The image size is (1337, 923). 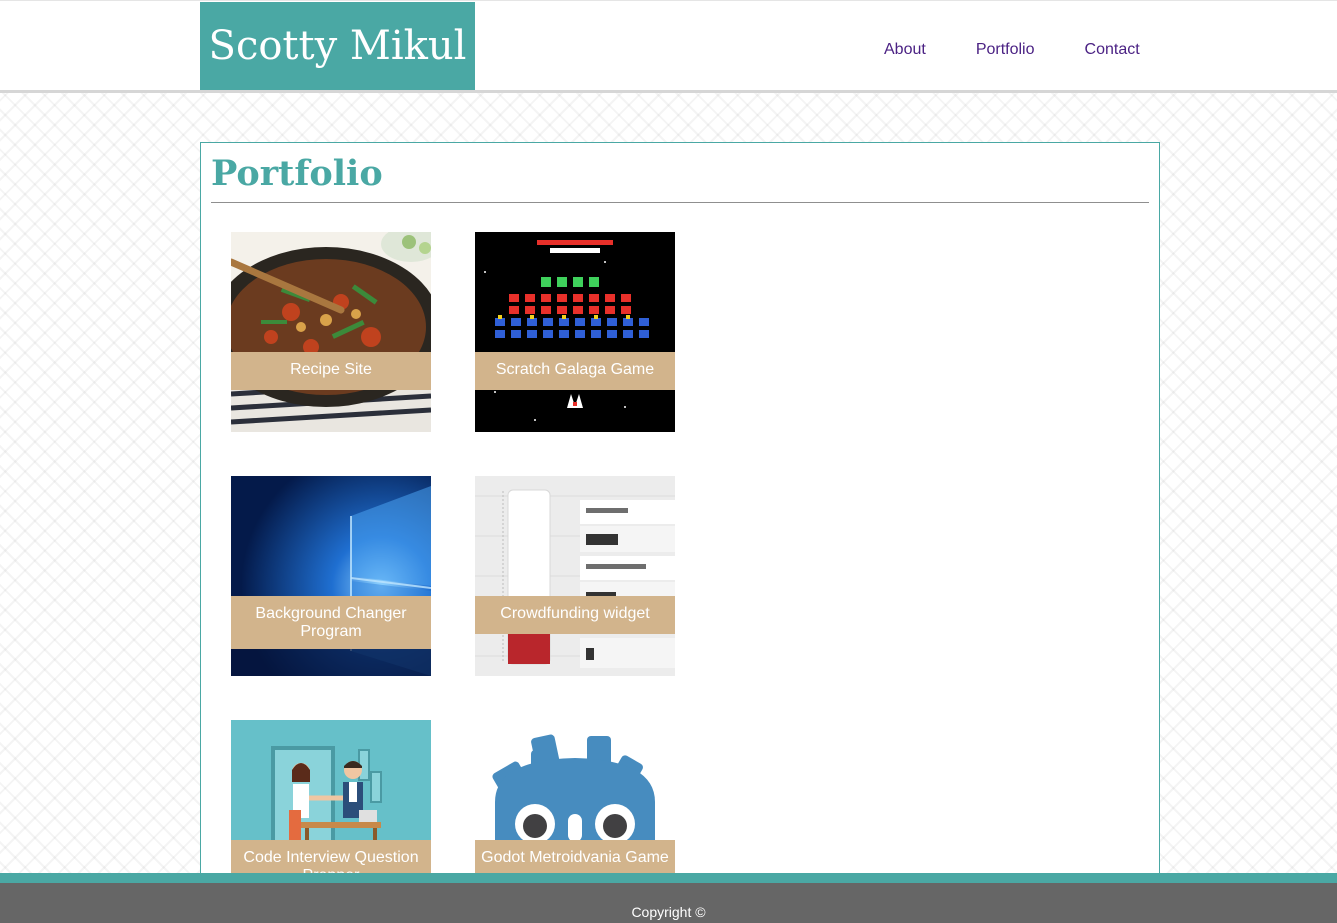 I want to click on site-footer: Copyright ©, so click(x=668, y=903).